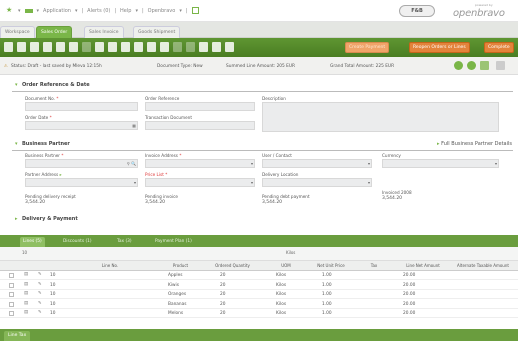 This screenshot has width=518, height=341. Describe the element at coordinates (195, 10) in the screenshot. I see `window-icon` at that location.